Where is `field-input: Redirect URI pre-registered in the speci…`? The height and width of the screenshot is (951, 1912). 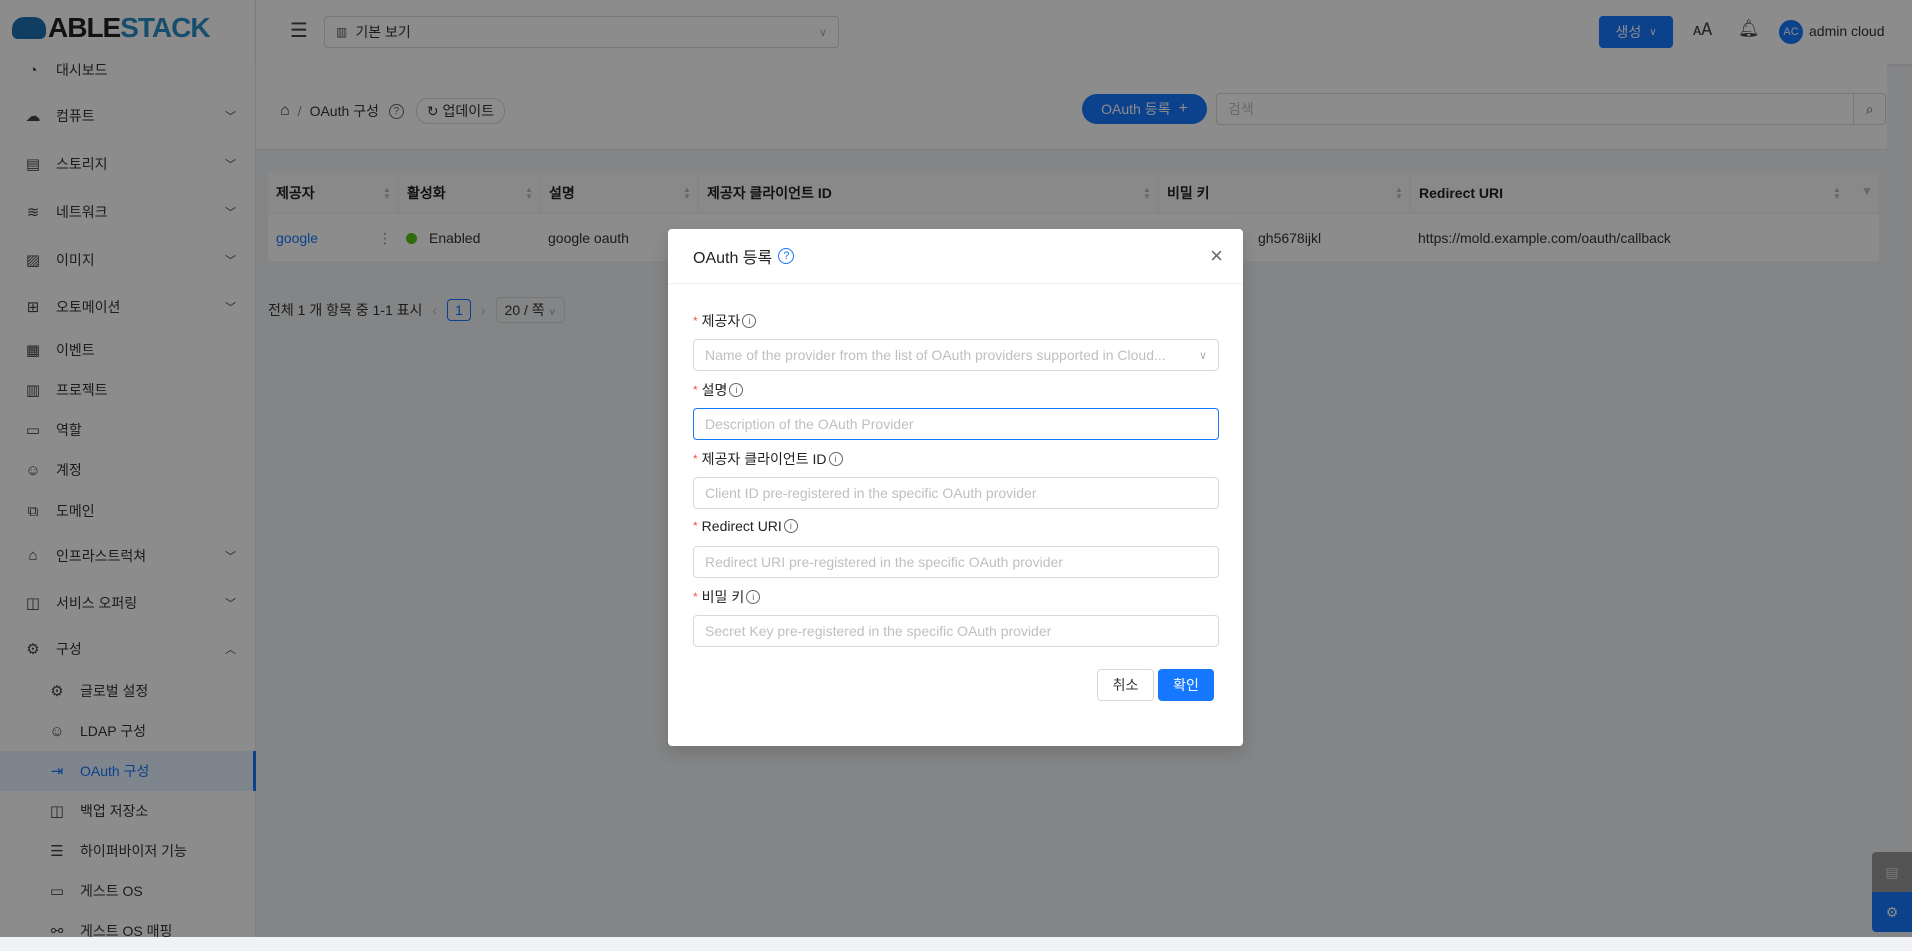
field-input: Redirect URI pre-registered in the speci… is located at coordinates (956, 562).